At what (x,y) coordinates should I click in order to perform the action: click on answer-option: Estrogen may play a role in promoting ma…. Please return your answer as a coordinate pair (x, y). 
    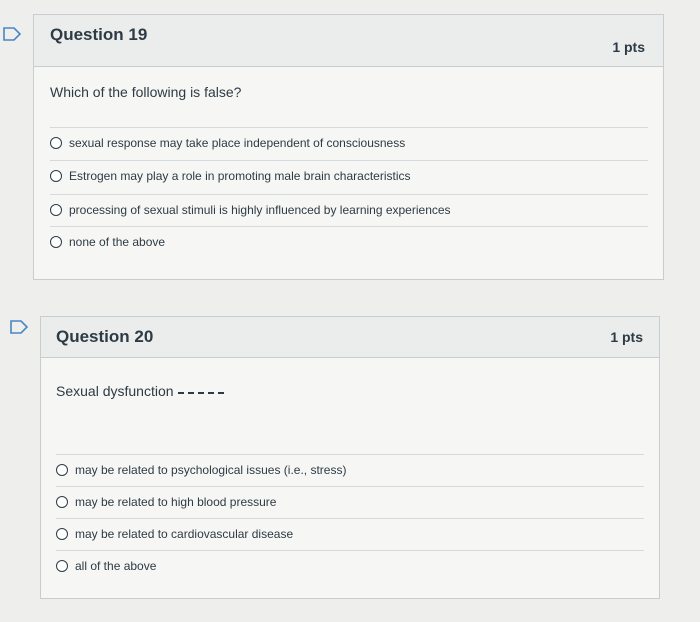
    Looking at the image, I should click on (349, 175).